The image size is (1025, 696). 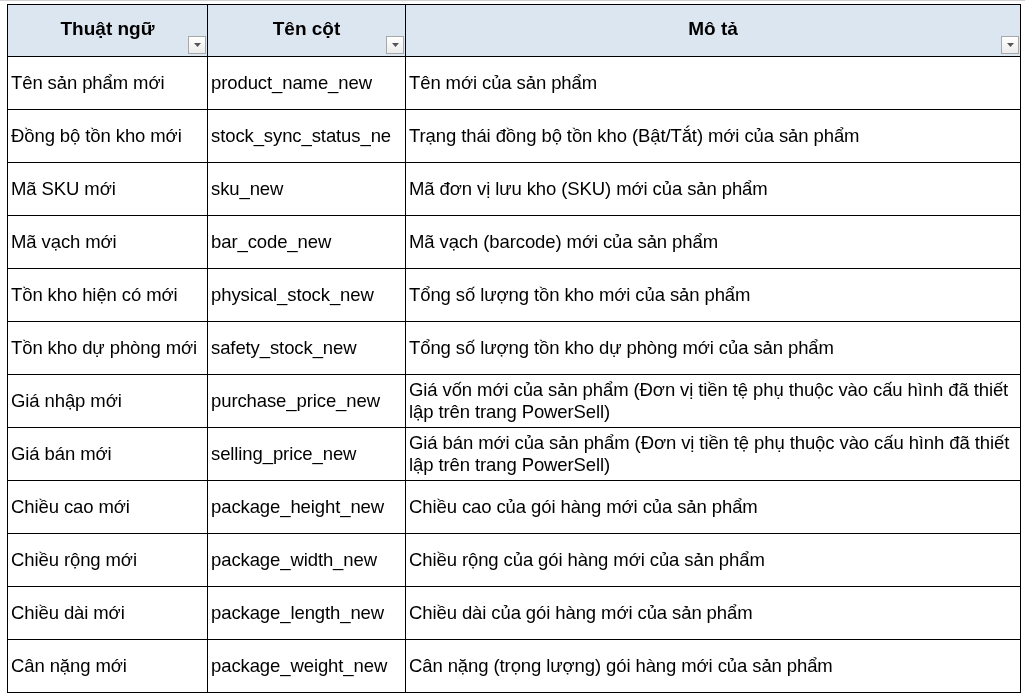 I want to click on table-cell: Giá nhập mới, so click(x=108, y=401).